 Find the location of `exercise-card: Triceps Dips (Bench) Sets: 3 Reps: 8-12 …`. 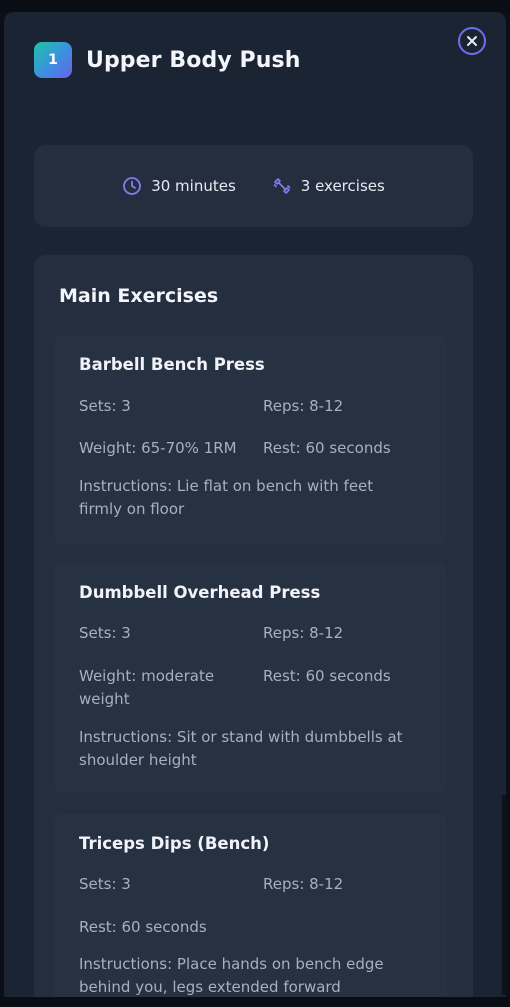

exercise-card: Triceps Dips (Bench) Sets: 3 Reps: 8-12 … is located at coordinates (250, 905).